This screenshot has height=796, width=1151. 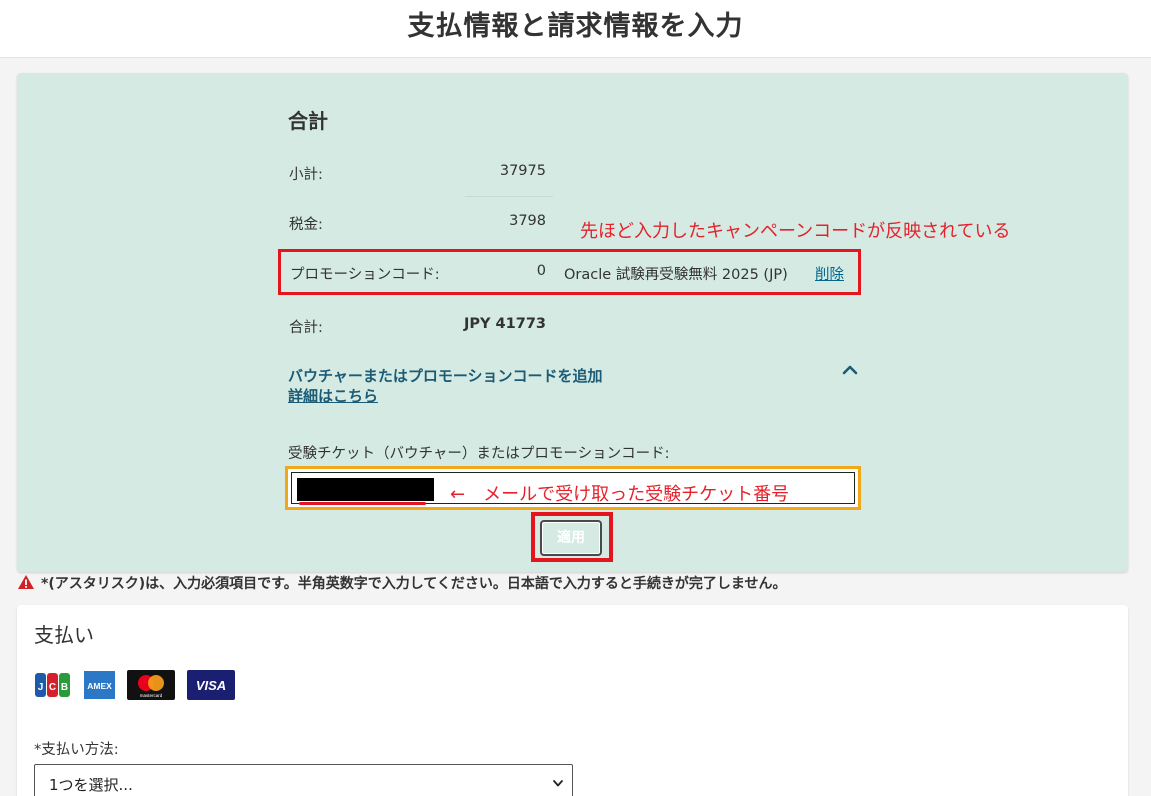 I want to click on svg-text: VISA, so click(x=211, y=685).